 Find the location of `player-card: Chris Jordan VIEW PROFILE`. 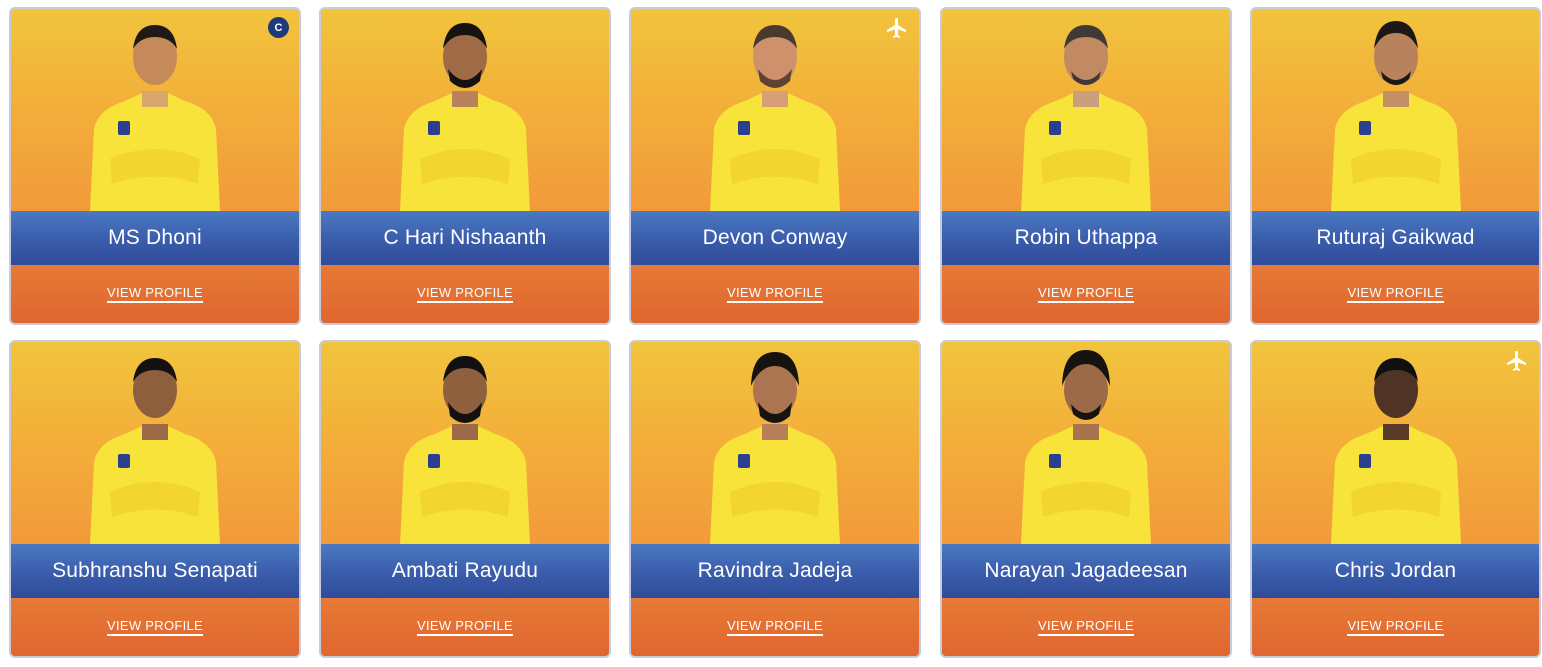

player-card: Chris Jordan VIEW PROFILE is located at coordinates (1395, 499).